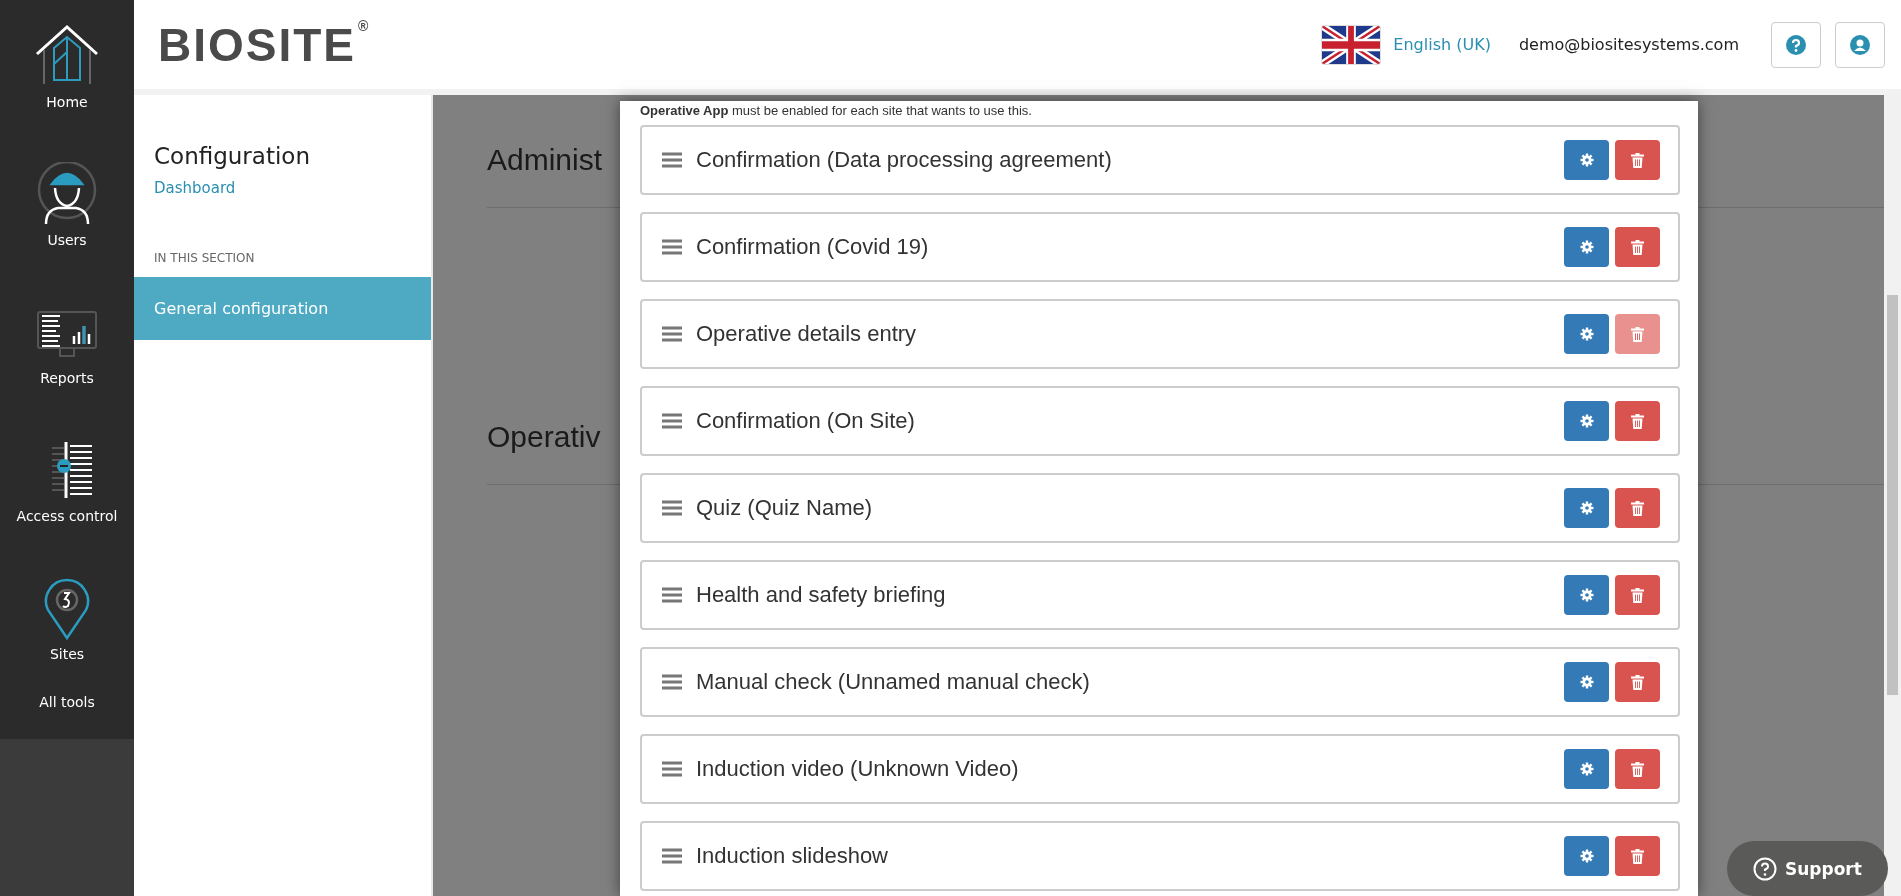 The height and width of the screenshot is (896, 1901). Describe the element at coordinates (1442, 44) in the screenshot. I see `language-link: English (UK)` at that location.